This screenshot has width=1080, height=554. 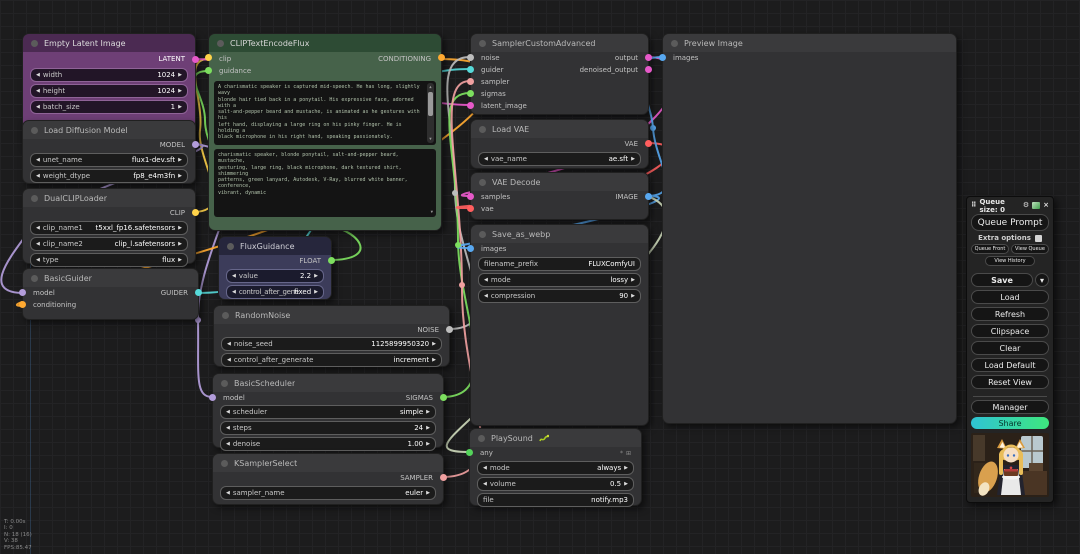 I want to click on output-slot-latent, so click(x=195, y=59).